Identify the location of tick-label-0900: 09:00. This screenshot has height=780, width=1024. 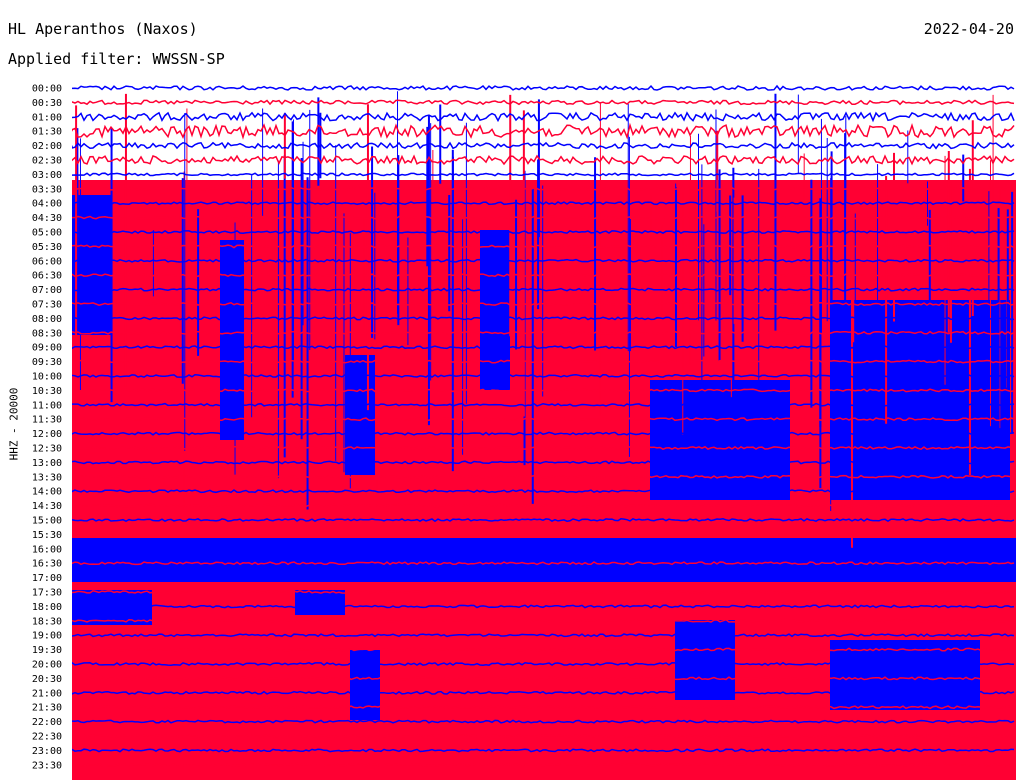
(47, 348).